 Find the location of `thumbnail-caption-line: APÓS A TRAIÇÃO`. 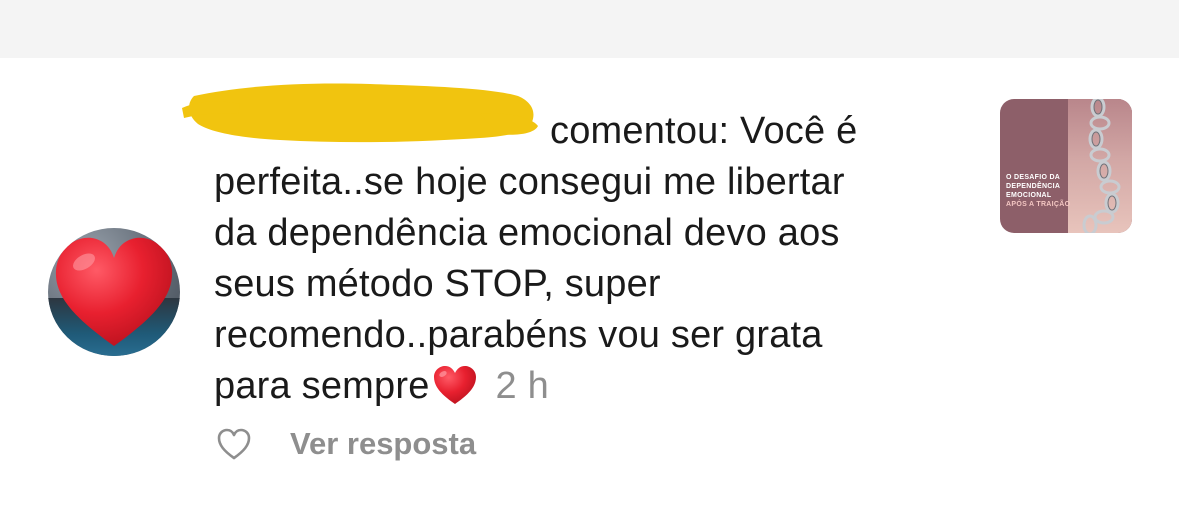

thumbnail-caption-line: APÓS A TRAIÇÃO is located at coordinates (1038, 204).